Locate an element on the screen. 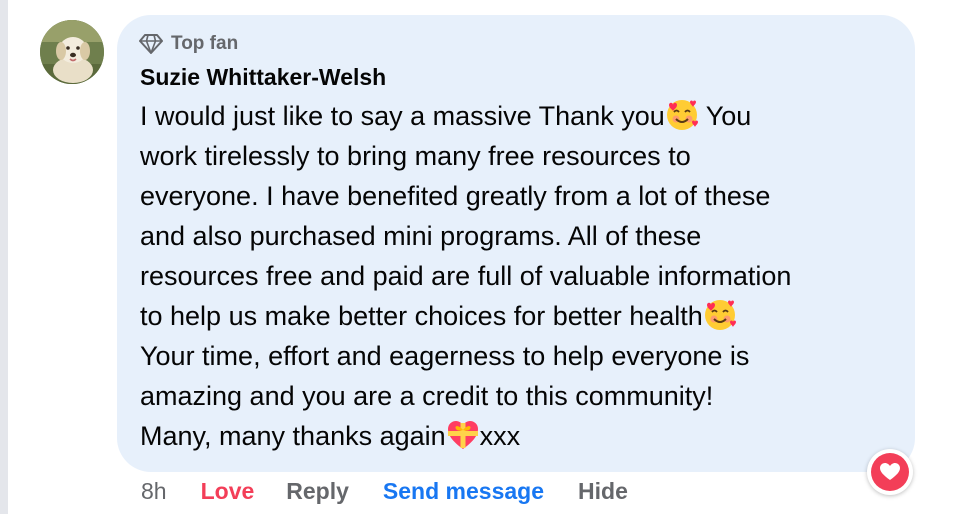 This screenshot has width=980, height=514. heart-icon is located at coordinates (890, 472).